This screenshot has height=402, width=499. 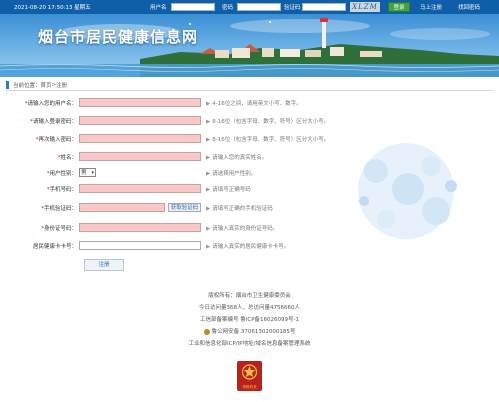 I want to click on form-row-id-number: *身份证号码： ▶ 请输入真实的身份证号码。, so click(x=249, y=227).